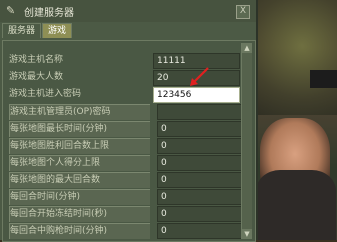 This screenshot has width=337, height=242. I want to click on window-title: 创建服务器, so click(49, 13).